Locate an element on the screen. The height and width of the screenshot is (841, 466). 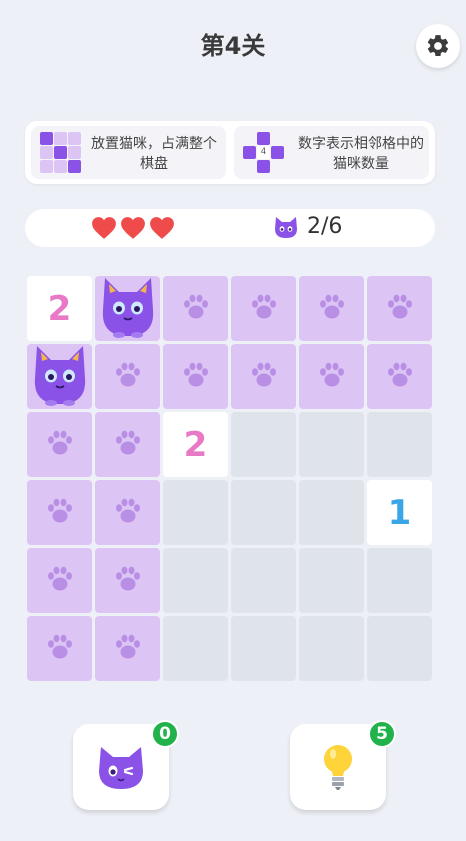
lives is located at coordinates (133, 230).